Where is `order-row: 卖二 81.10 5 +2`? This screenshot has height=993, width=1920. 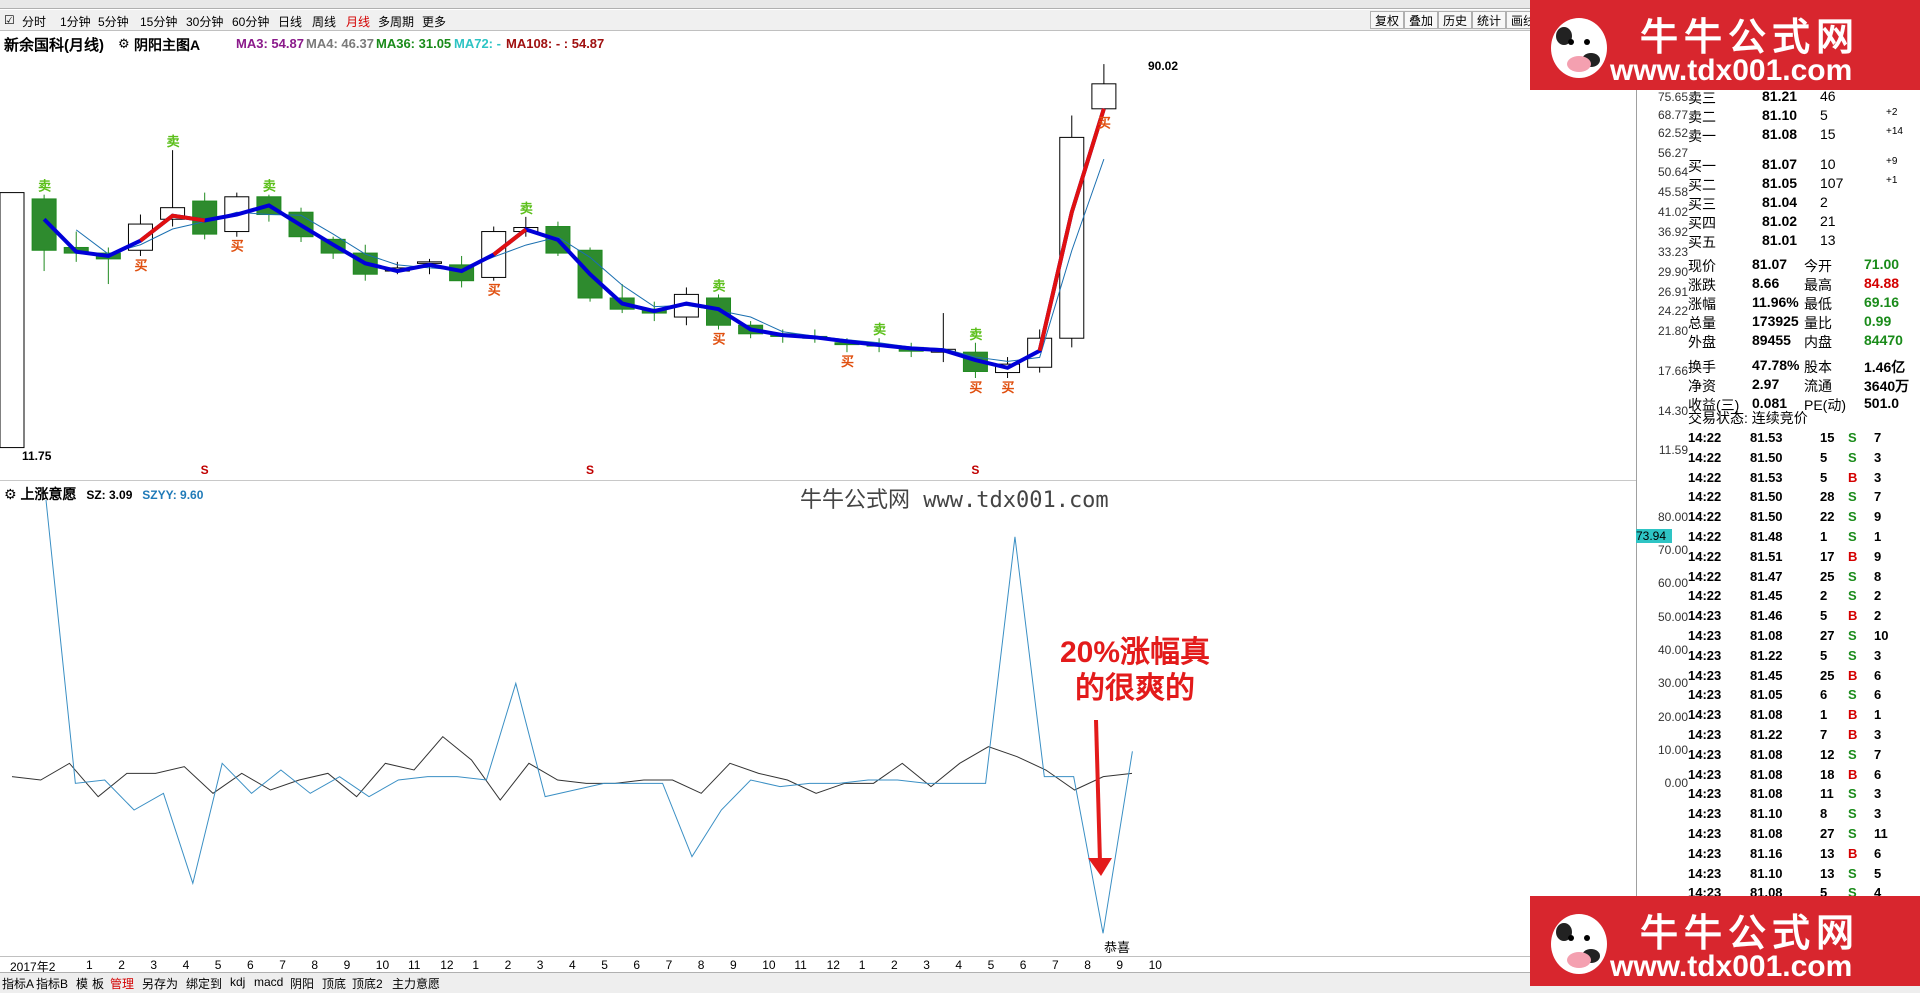
order-row: 卖二 81.10 5 +2 is located at coordinates (1804, 116).